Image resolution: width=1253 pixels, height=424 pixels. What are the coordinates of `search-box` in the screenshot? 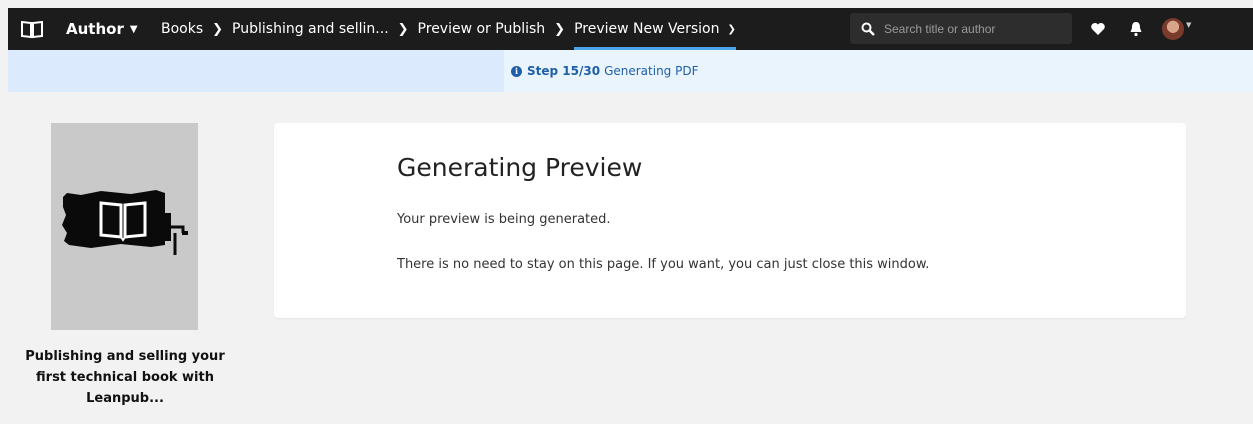 It's located at (961, 28).